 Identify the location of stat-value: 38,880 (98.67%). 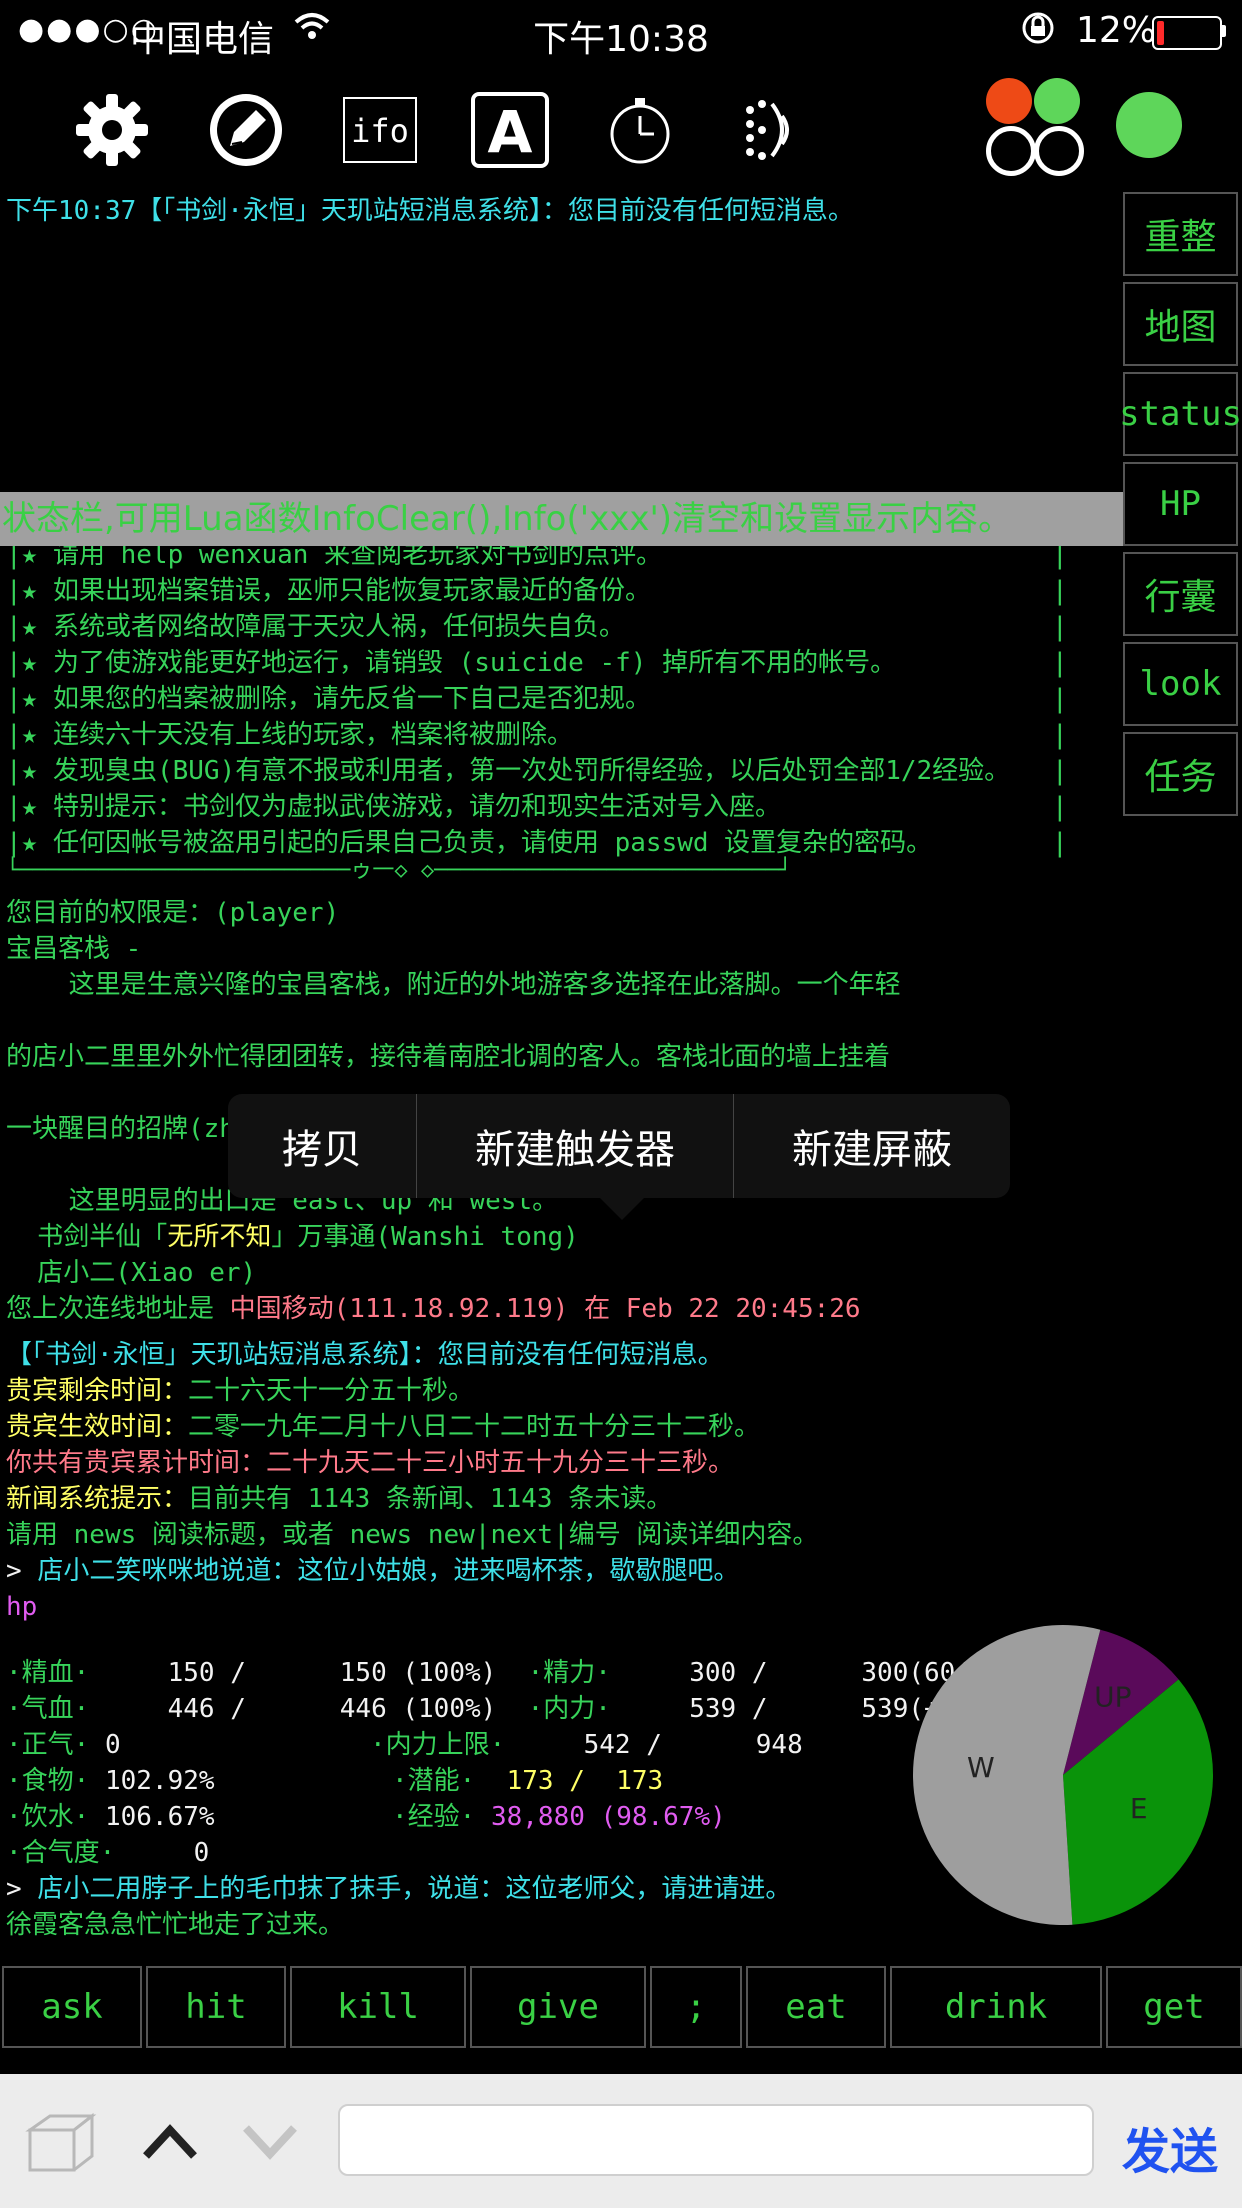
(600, 1817).